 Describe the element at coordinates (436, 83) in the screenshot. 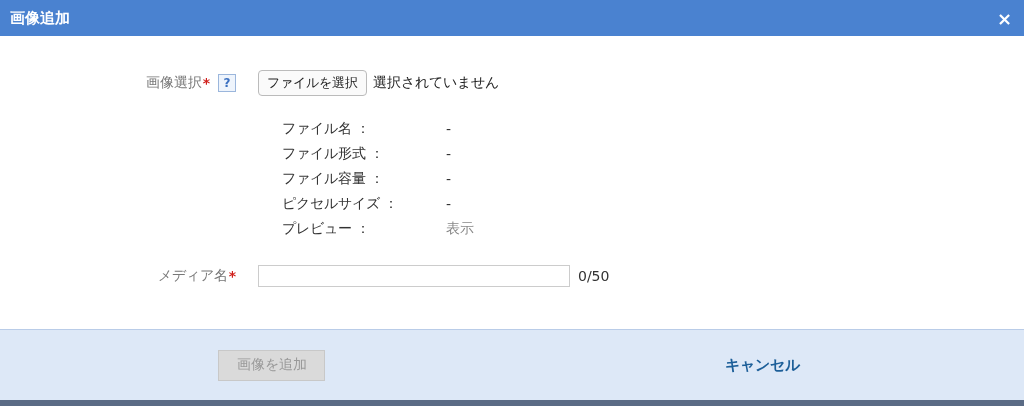

I see `file-status: 選択されていません` at that location.